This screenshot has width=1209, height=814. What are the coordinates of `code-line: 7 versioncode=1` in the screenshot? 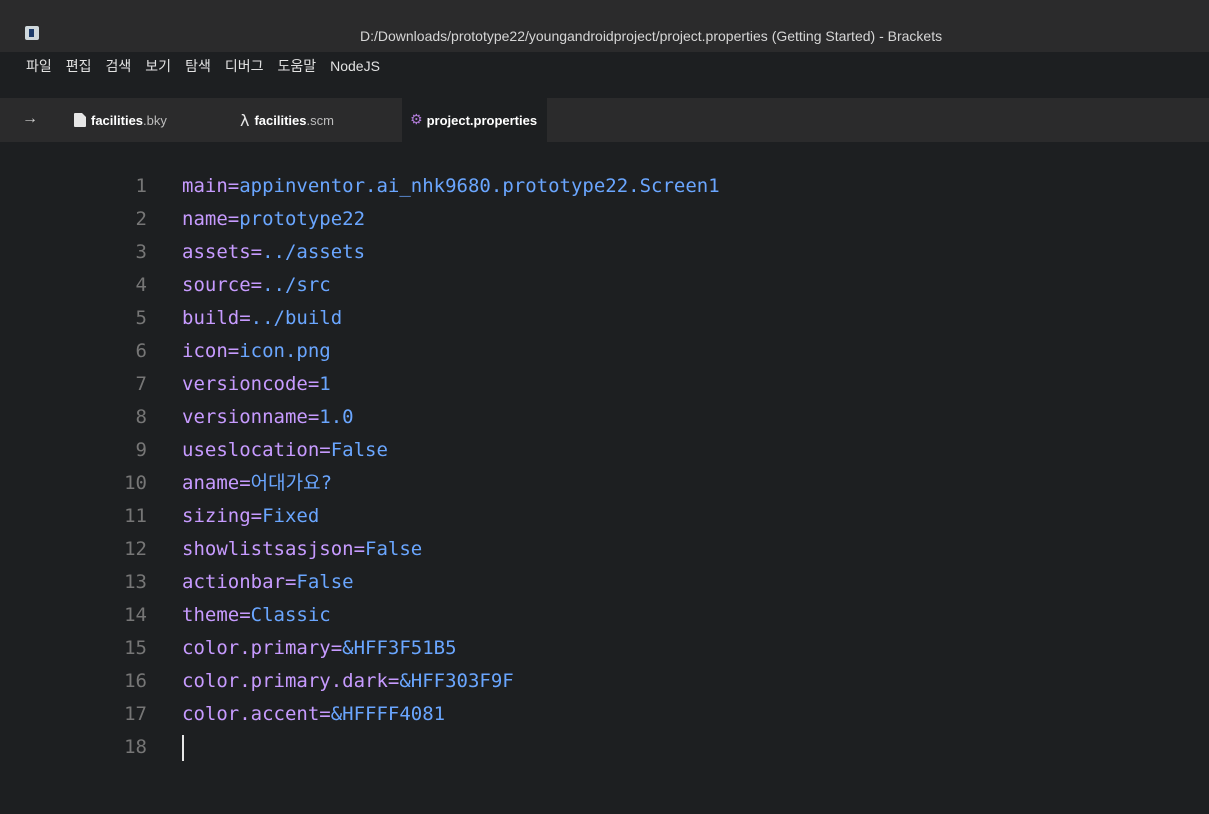 It's located at (604, 384).